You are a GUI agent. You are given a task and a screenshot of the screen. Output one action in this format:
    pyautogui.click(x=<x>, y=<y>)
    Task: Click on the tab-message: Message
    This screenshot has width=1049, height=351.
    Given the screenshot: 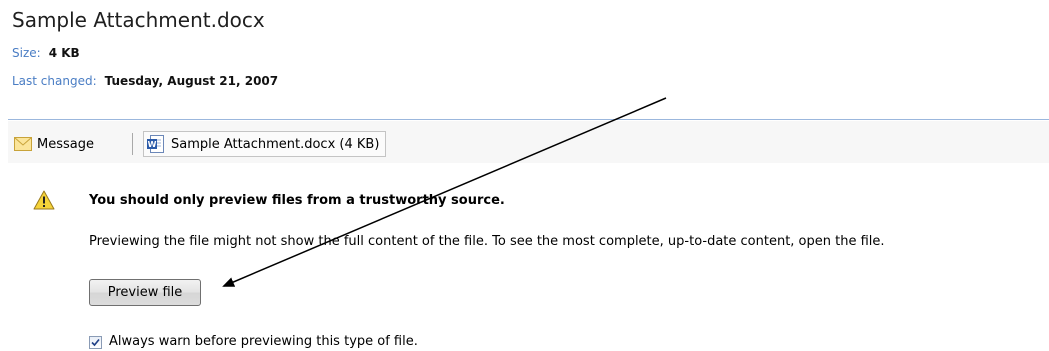 What is the action you would take?
    pyautogui.click(x=54, y=144)
    